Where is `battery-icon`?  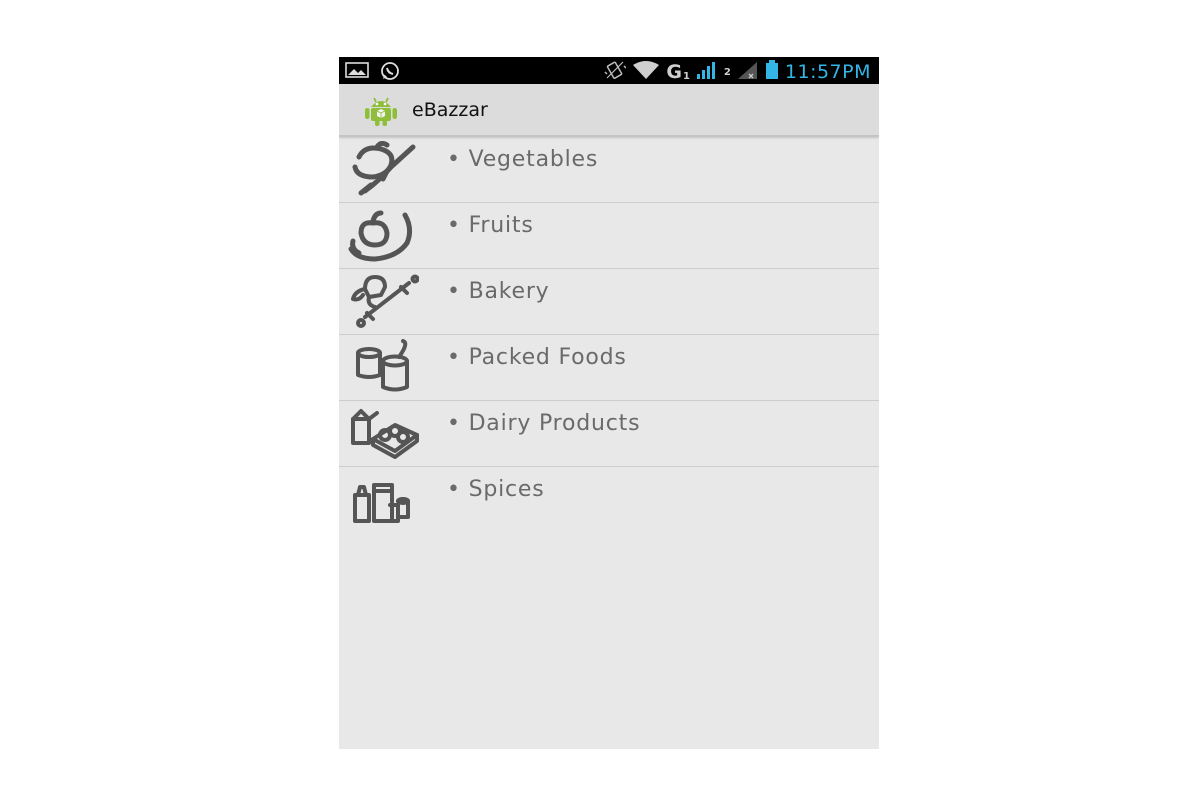
battery-icon is located at coordinates (772, 72).